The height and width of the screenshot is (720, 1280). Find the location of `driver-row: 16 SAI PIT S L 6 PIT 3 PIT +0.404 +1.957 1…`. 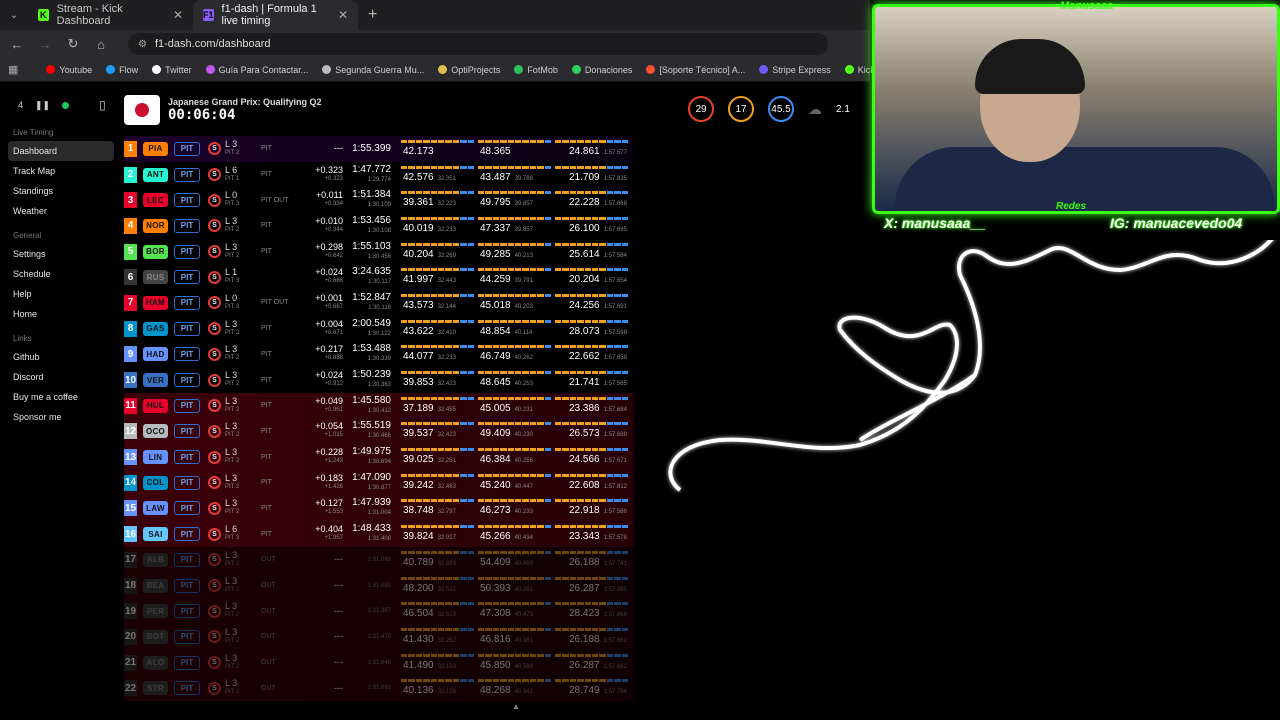

driver-row: 16 SAI PIT S L 6 PIT 3 PIT +0.404 +1.957 1… is located at coordinates (379, 534).